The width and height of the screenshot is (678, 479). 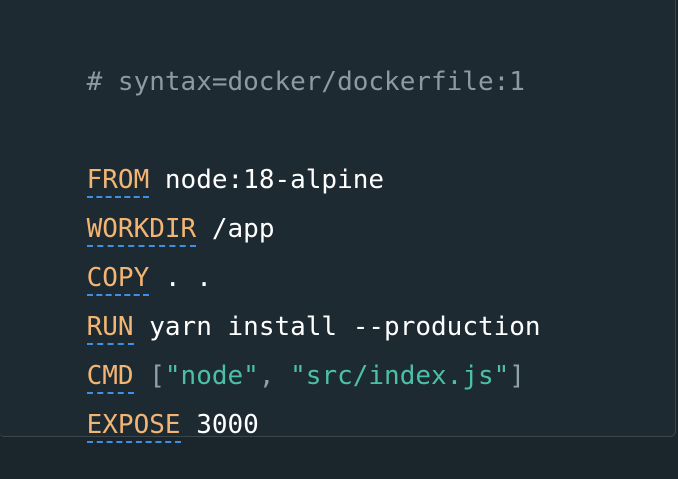 What do you see at coordinates (133, 426) in the screenshot?
I see `keyword-expose-link: EXPOSE` at bounding box center [133, 426].